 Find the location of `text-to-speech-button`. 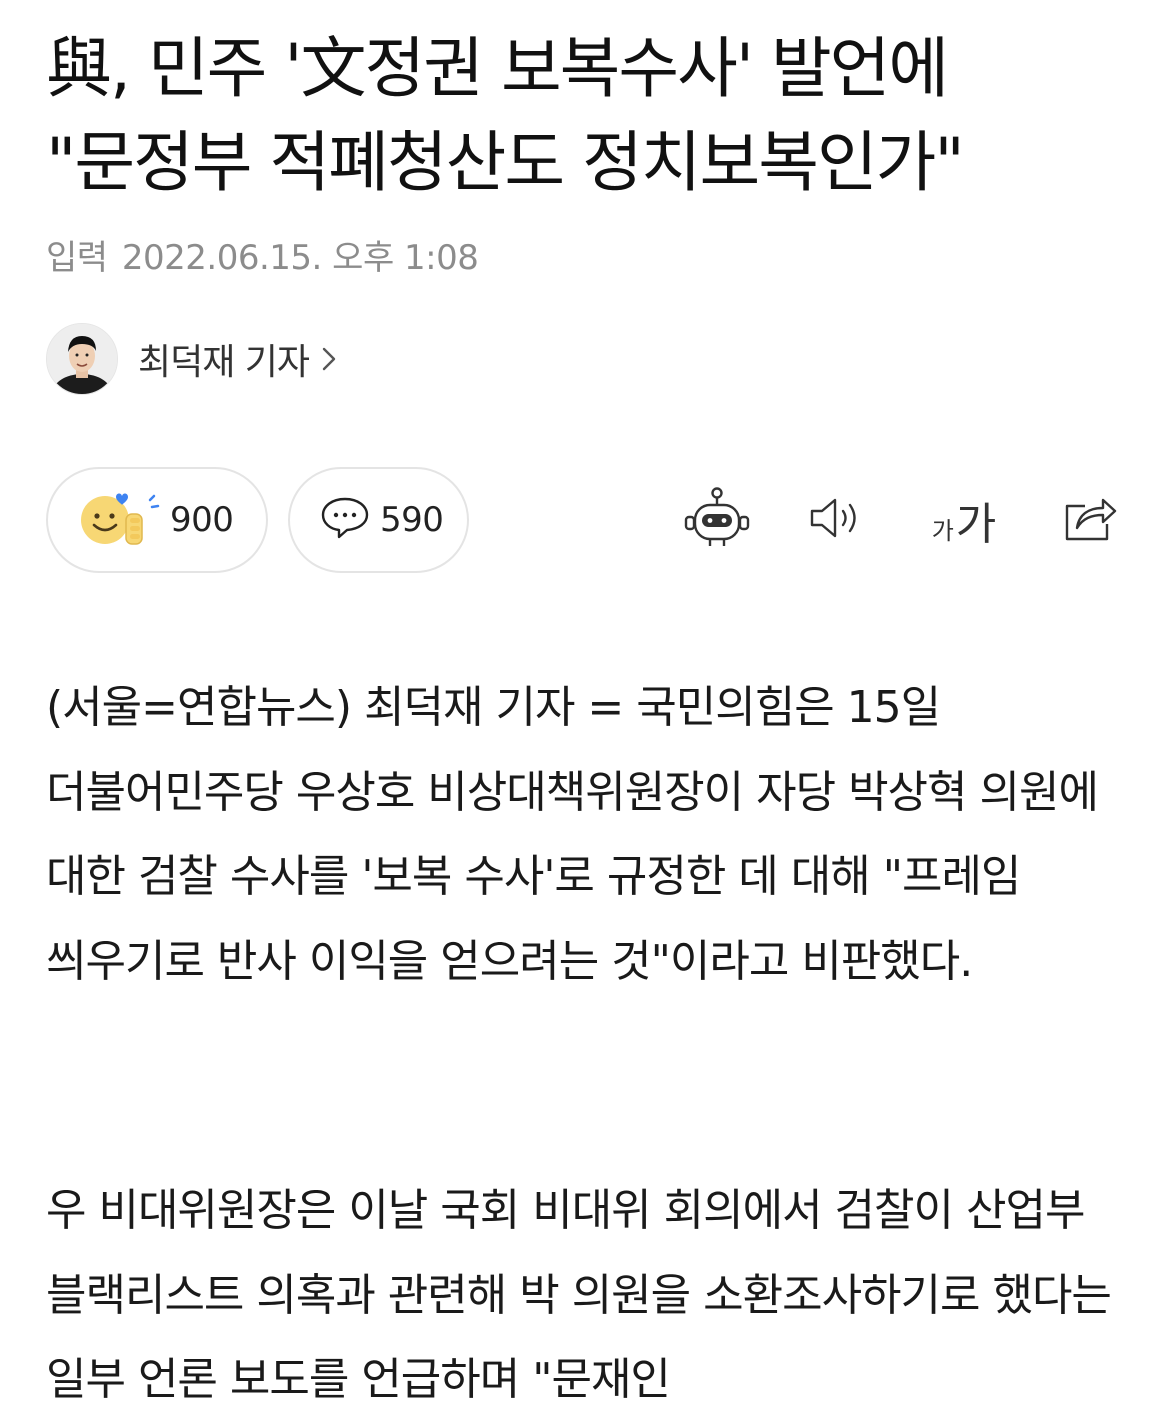

text-to-speech-button is located at coordinates (839, 520).